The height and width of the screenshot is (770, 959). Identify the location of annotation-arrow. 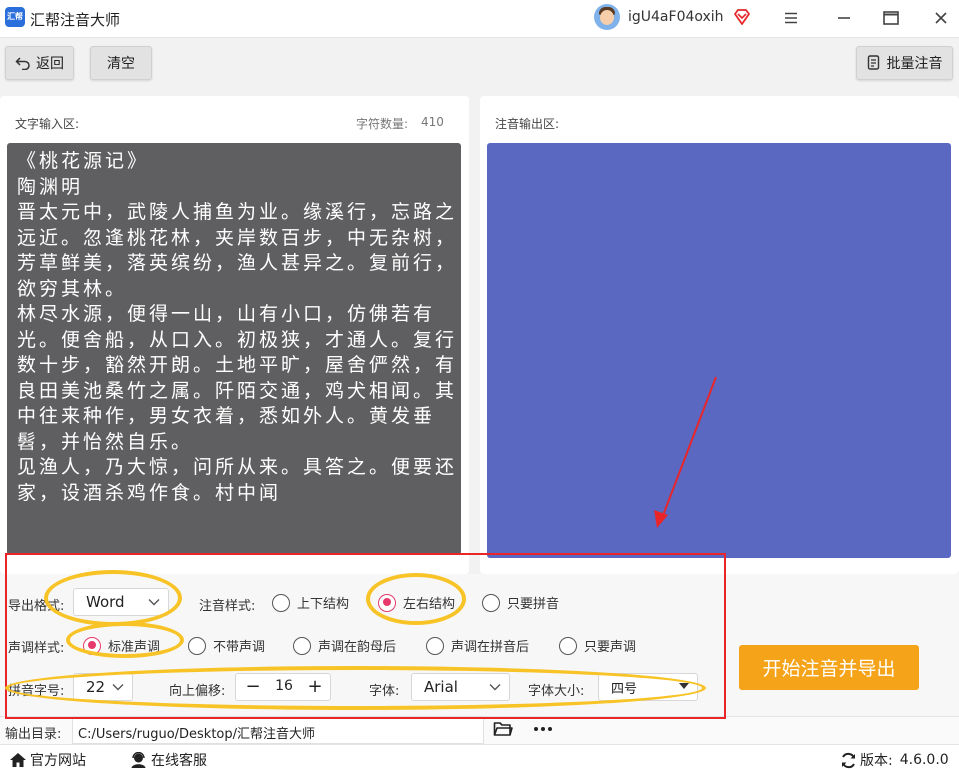
(685, 452).